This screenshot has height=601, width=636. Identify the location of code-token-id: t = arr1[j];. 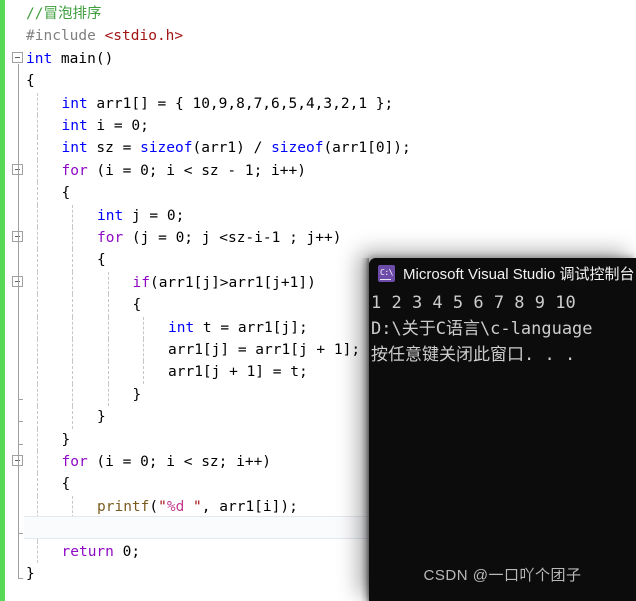
(251, 327).